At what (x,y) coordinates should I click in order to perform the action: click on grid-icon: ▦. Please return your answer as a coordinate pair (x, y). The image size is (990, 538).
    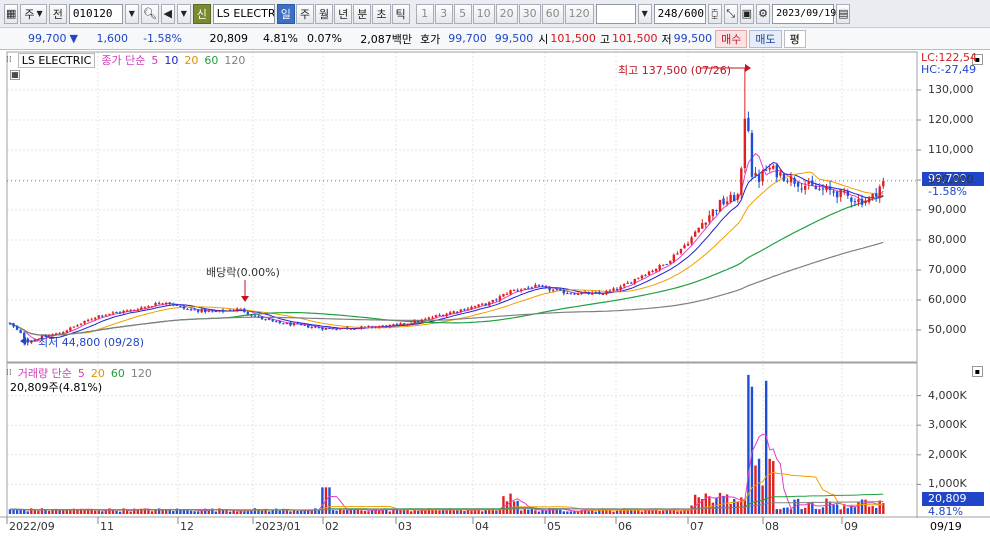
    Looking at the image, I should click on (11, 13).